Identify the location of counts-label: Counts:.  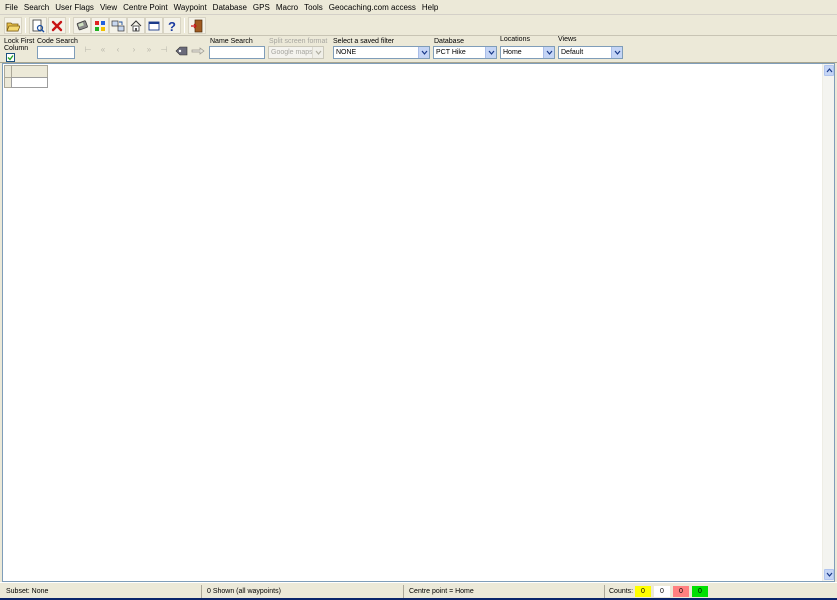
(621, 591).